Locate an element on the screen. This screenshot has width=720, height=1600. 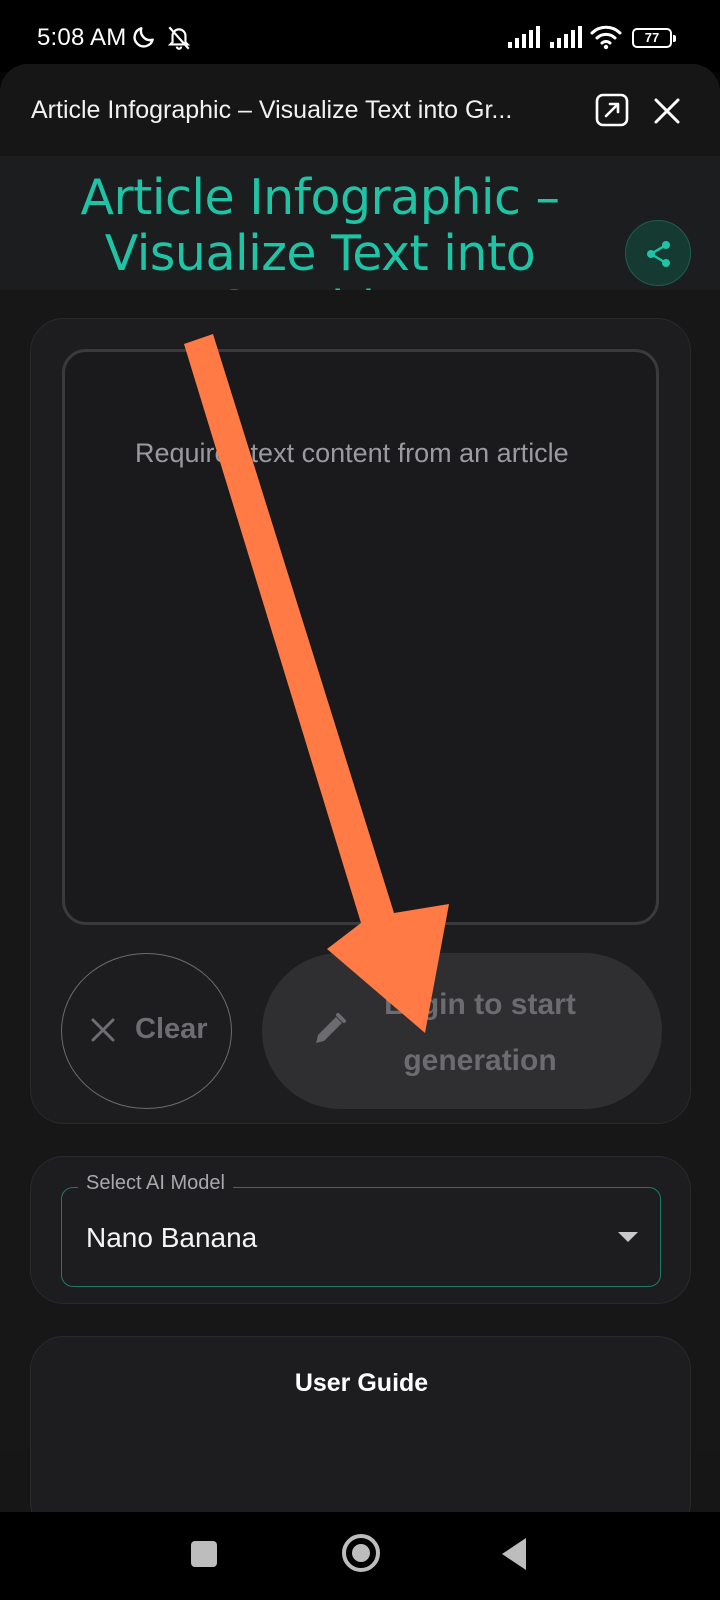
user-guide-card: User Guide is located at coordinates (360, 1436).